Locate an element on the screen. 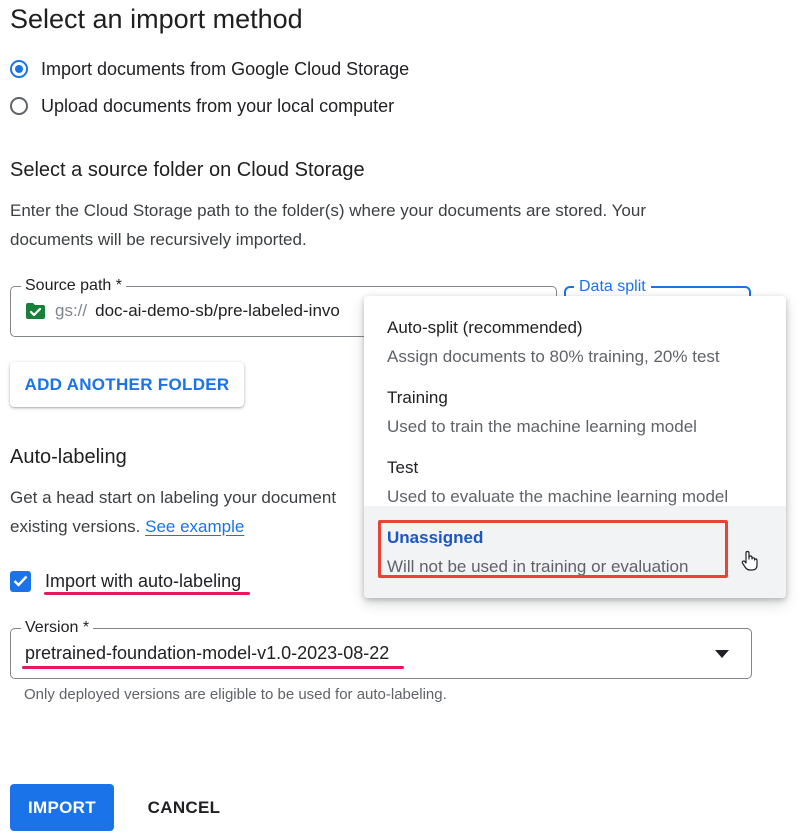  source-path-input: doc-ai-demo-sb/pre-labeled-invo is located at coordinates (217, 311).